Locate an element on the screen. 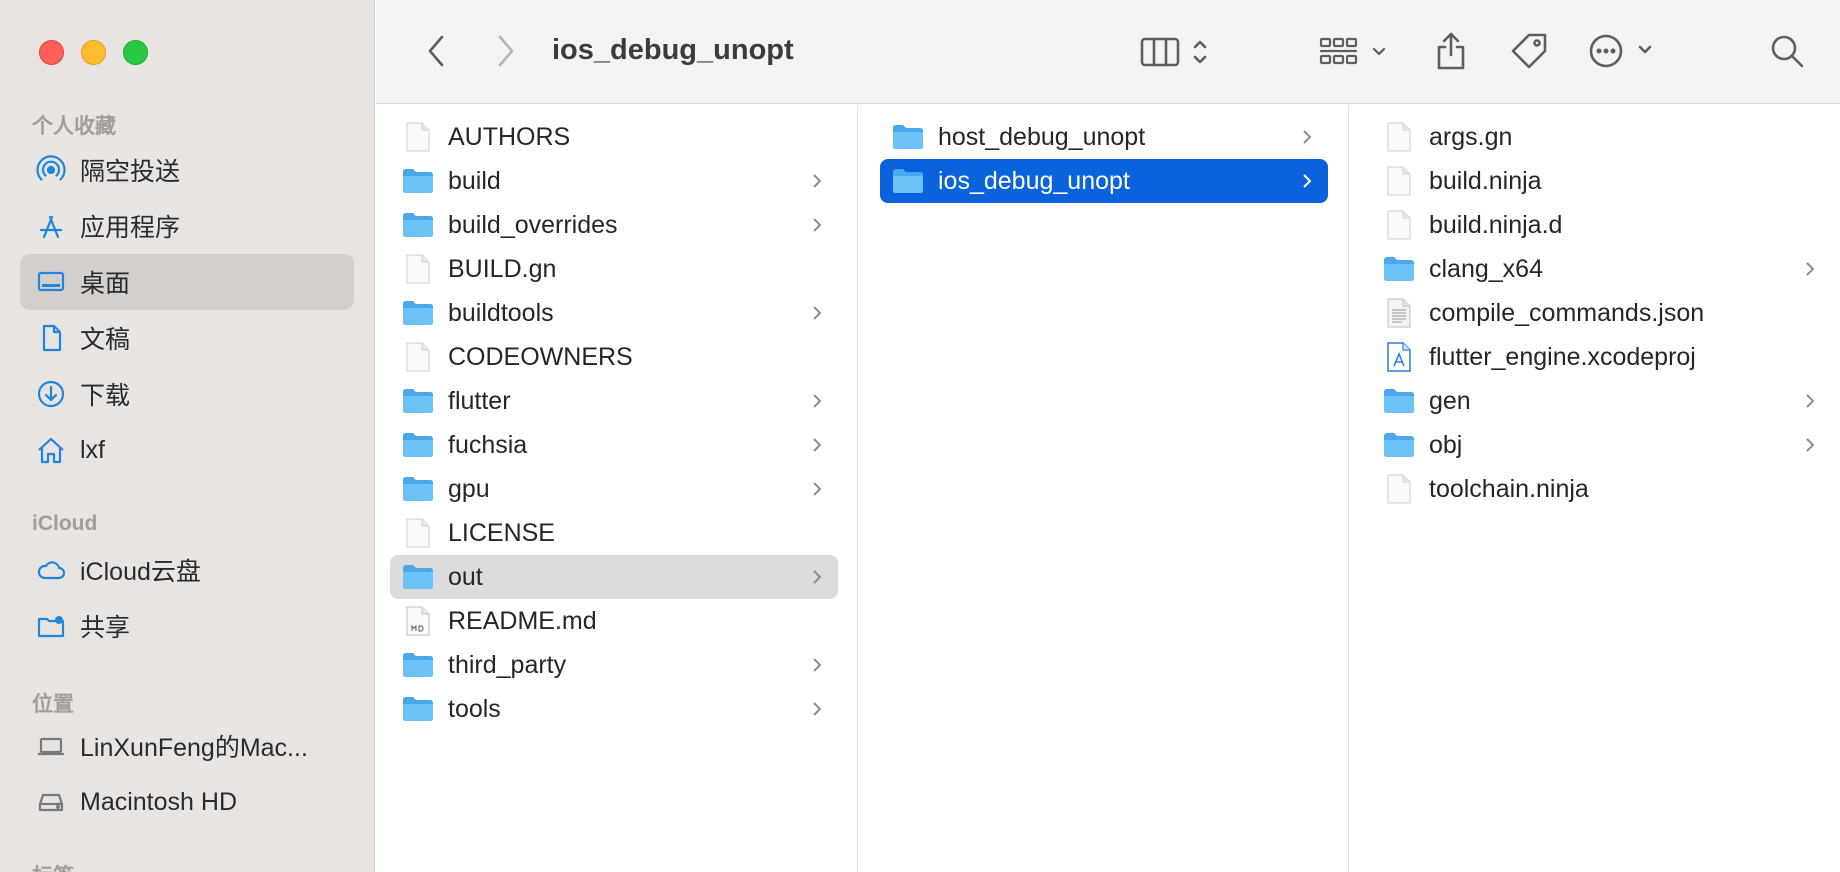 The height and width of the screenshot is (872, 1840). folder-row: clang_x64 is located at coordinates (1601, 269).